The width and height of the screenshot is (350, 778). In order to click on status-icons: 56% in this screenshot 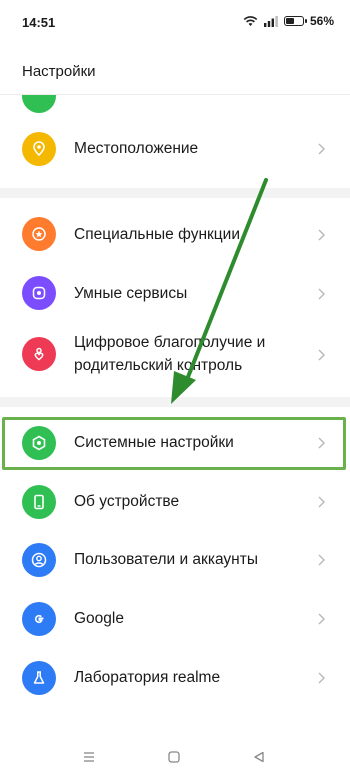, I will do `click(288, 21)`.